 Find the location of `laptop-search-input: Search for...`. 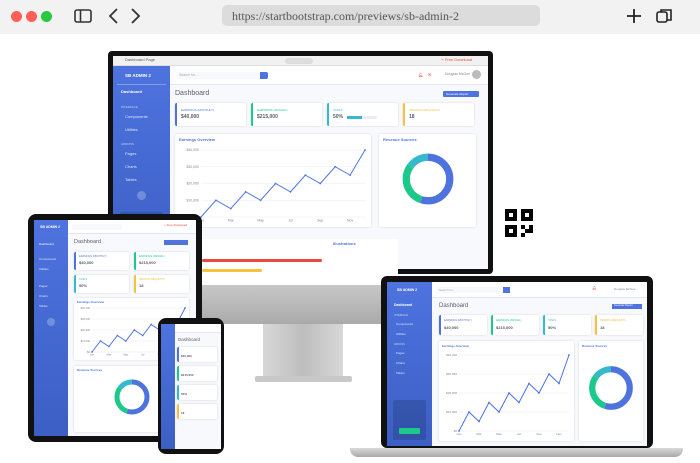

laptop-search-input: Search for... is located at coordinates (470, 290).